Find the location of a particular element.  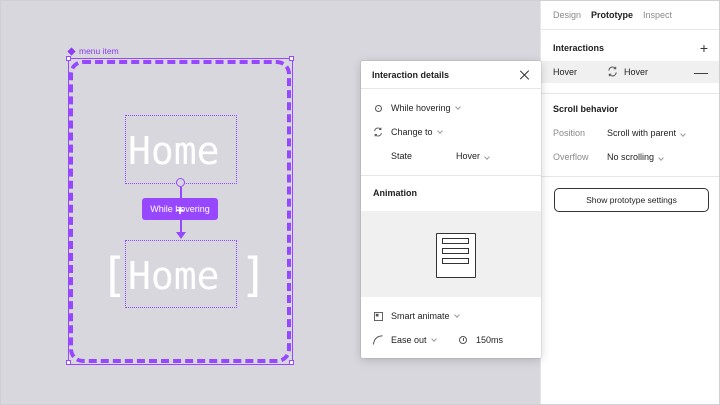

overflow-select: No scrolling is located at coordinates (635, 157).